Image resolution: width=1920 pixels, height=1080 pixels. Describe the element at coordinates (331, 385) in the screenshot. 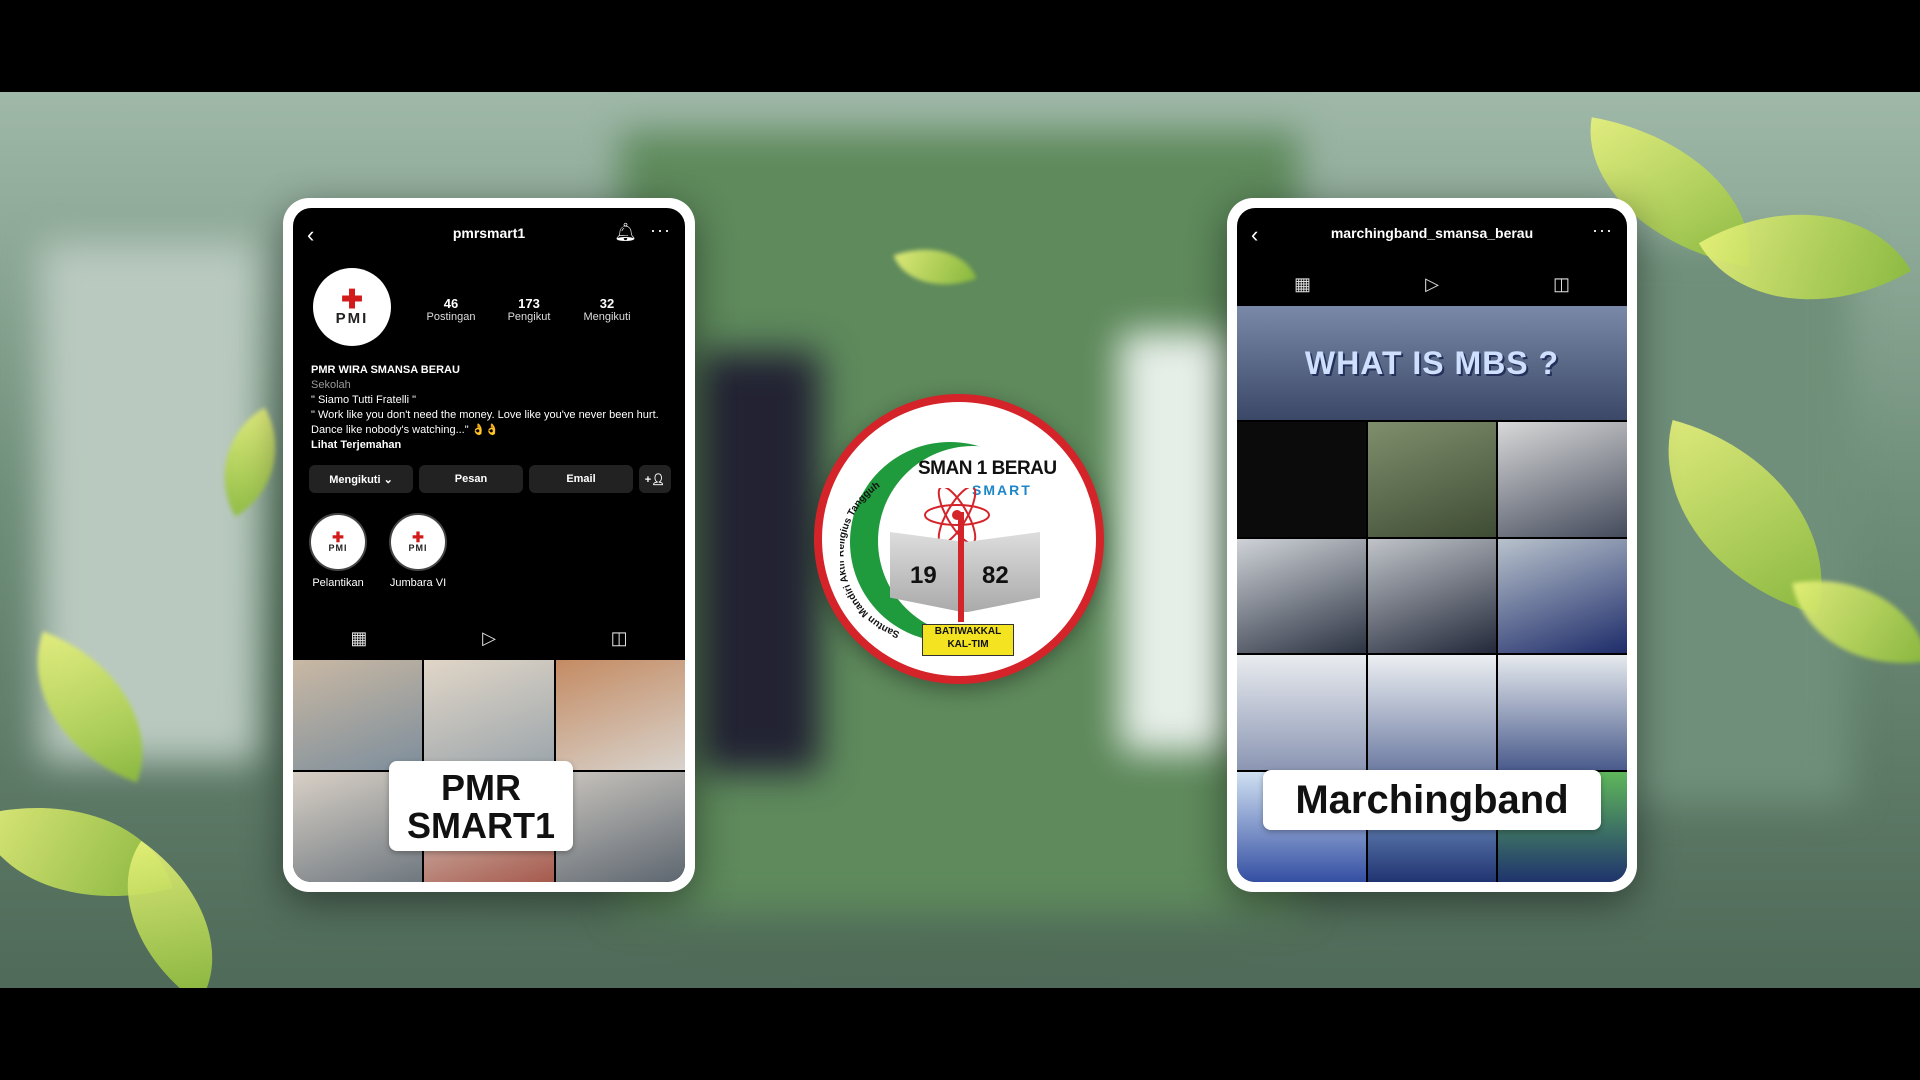

I see `profile-category: Sekolah` at that location.